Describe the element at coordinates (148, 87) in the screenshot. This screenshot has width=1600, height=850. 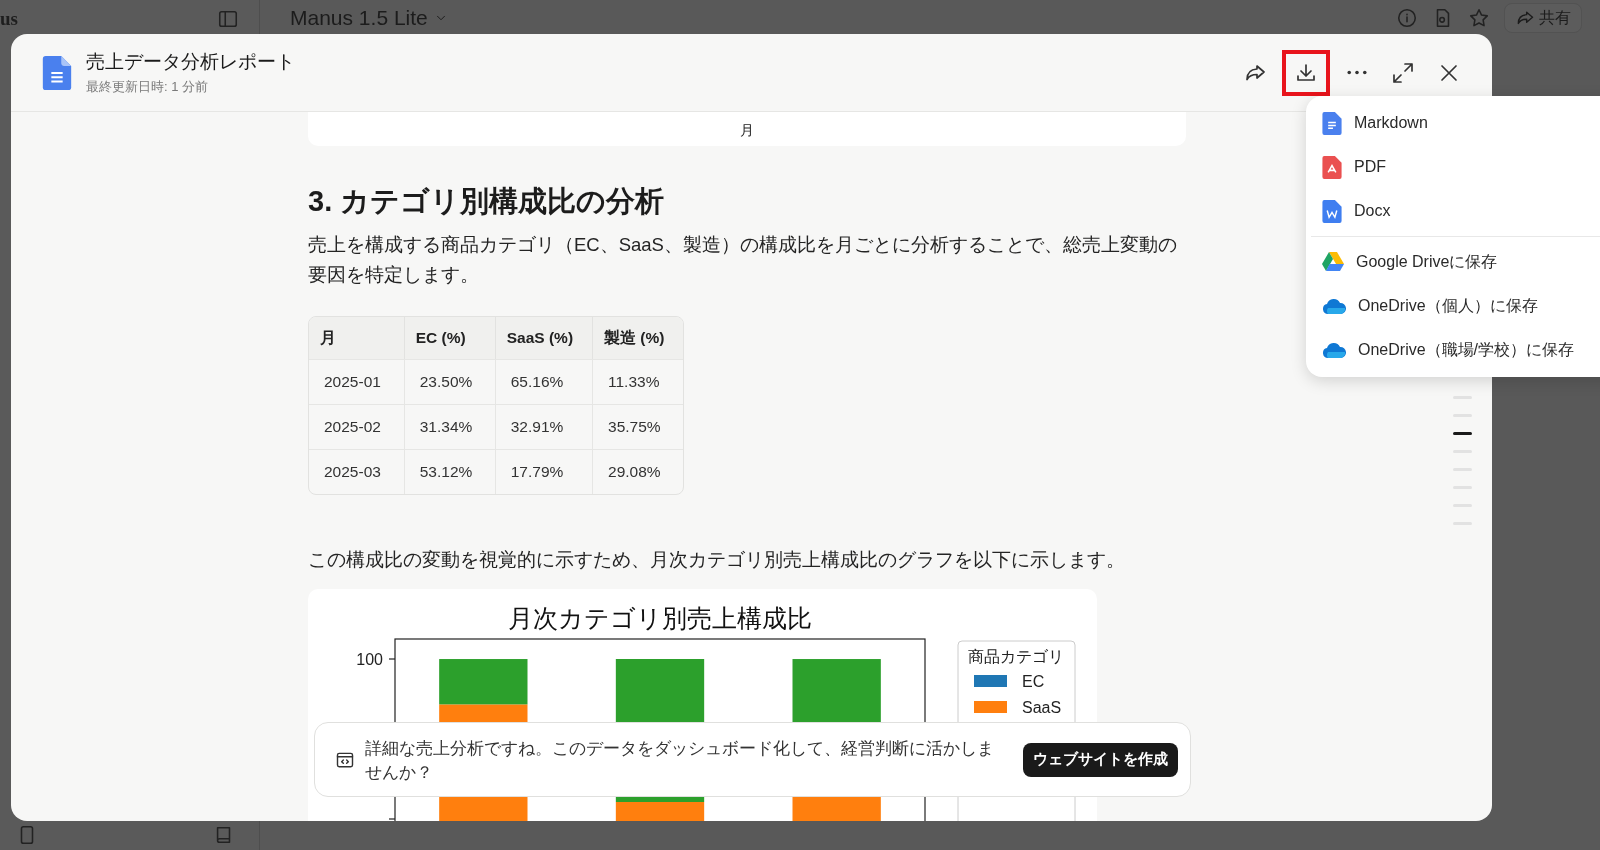
I see `last-updated-text: 最終更新日時: 1 分前` at that location.